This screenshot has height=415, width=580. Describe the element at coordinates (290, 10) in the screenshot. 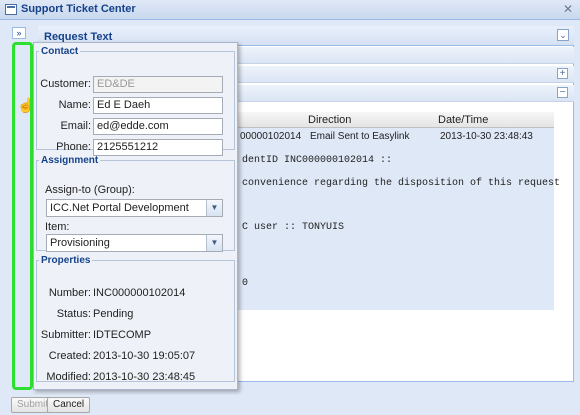

I see `window-titlebar: Support Ticket Center ✕` at that location.